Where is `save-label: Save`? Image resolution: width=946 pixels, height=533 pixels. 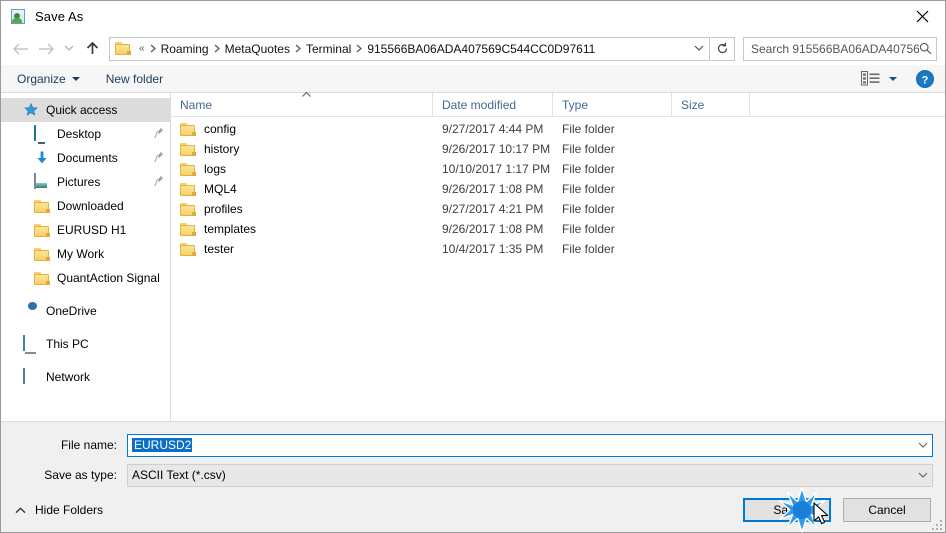 save-label: Save is located at coordinates (787, 510).